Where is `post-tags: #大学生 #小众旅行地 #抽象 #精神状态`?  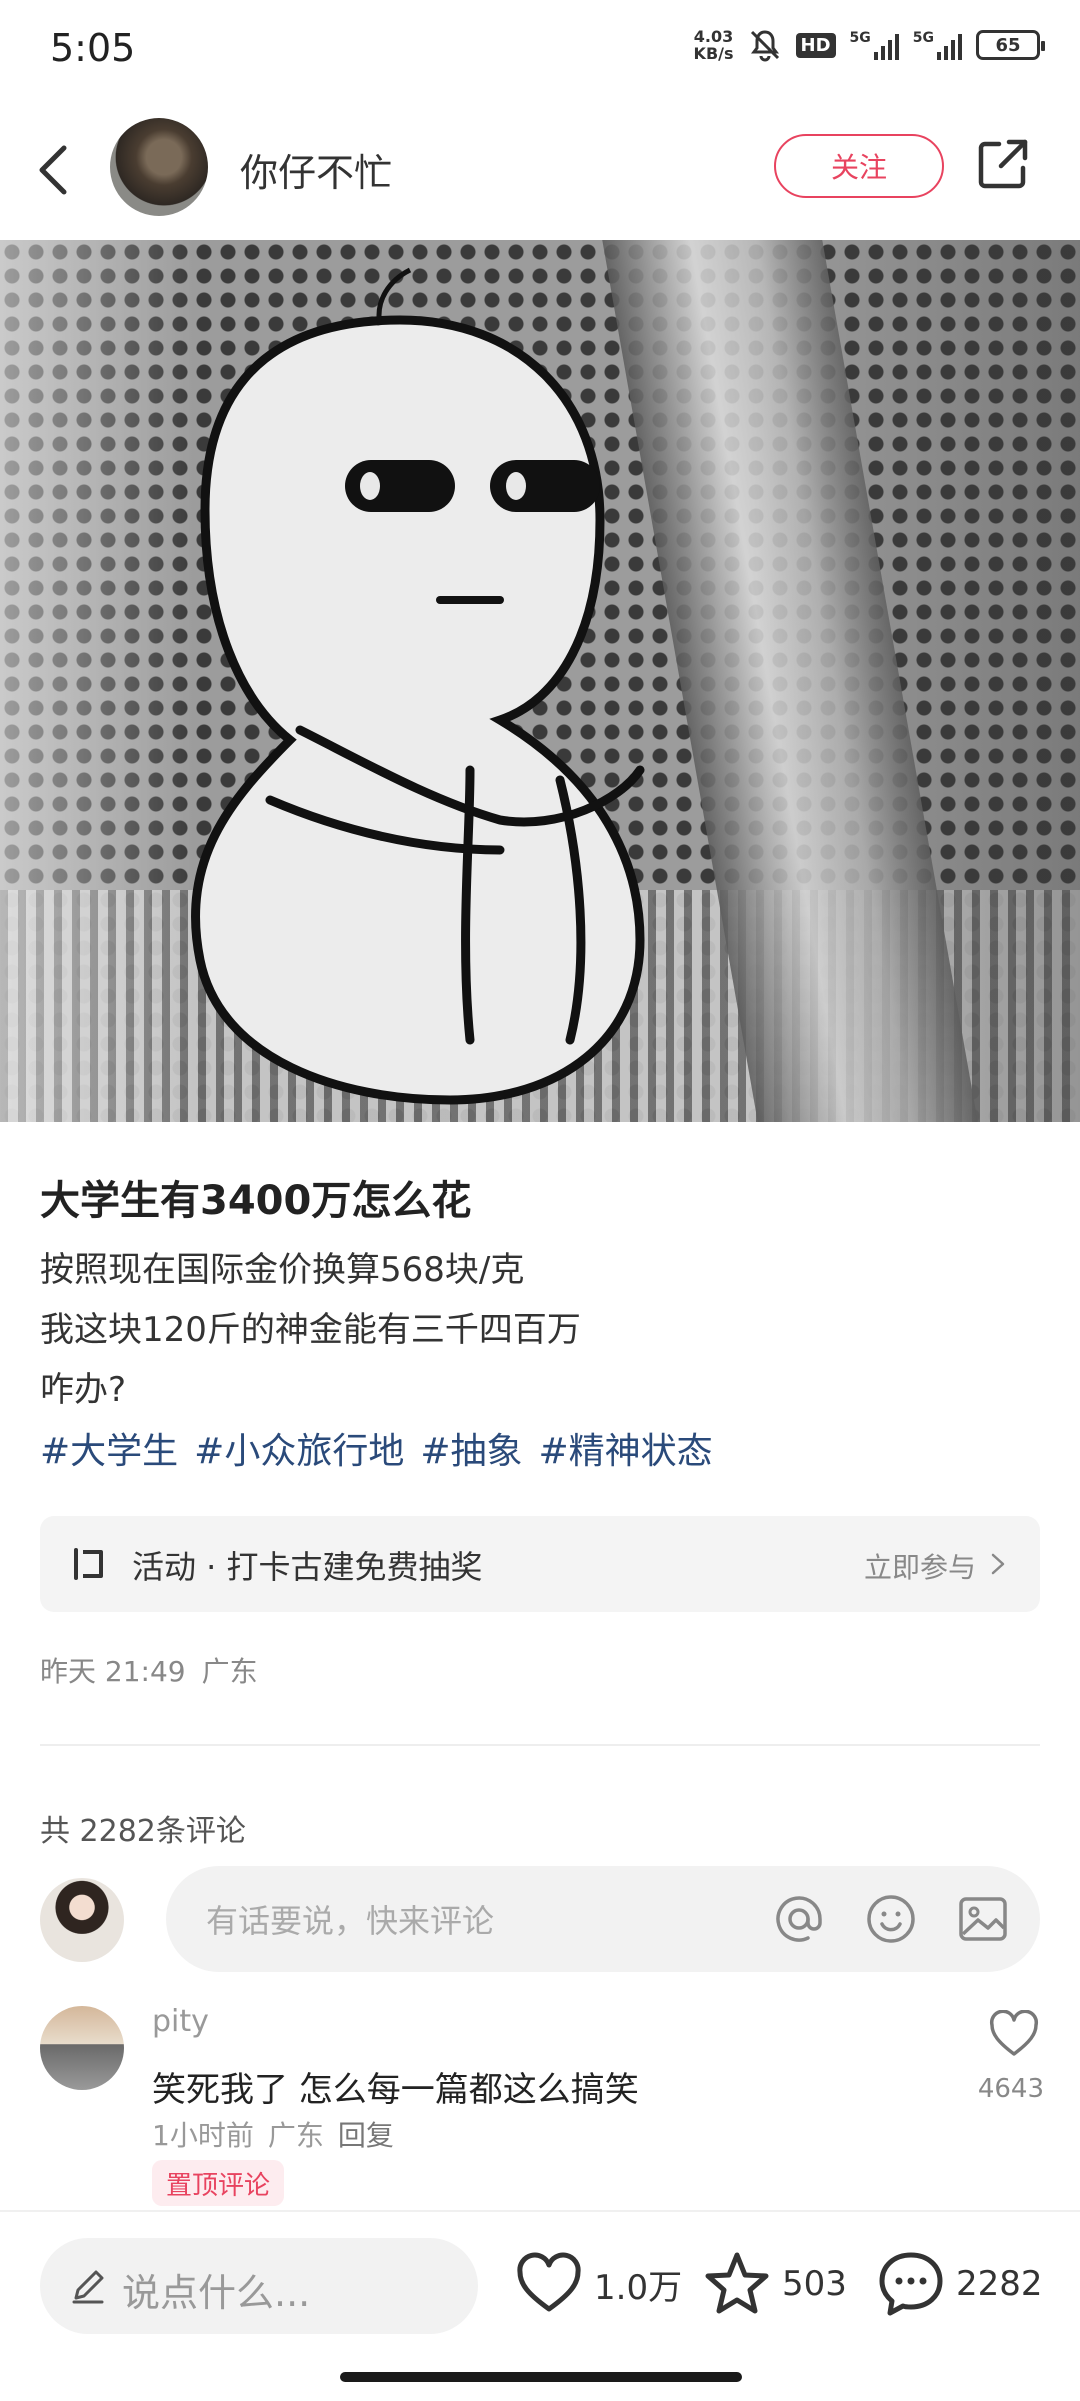 post-tags: #大学生 #小众旅行地 #抽象 #精神状态 is located at coordinates (376, 1448).